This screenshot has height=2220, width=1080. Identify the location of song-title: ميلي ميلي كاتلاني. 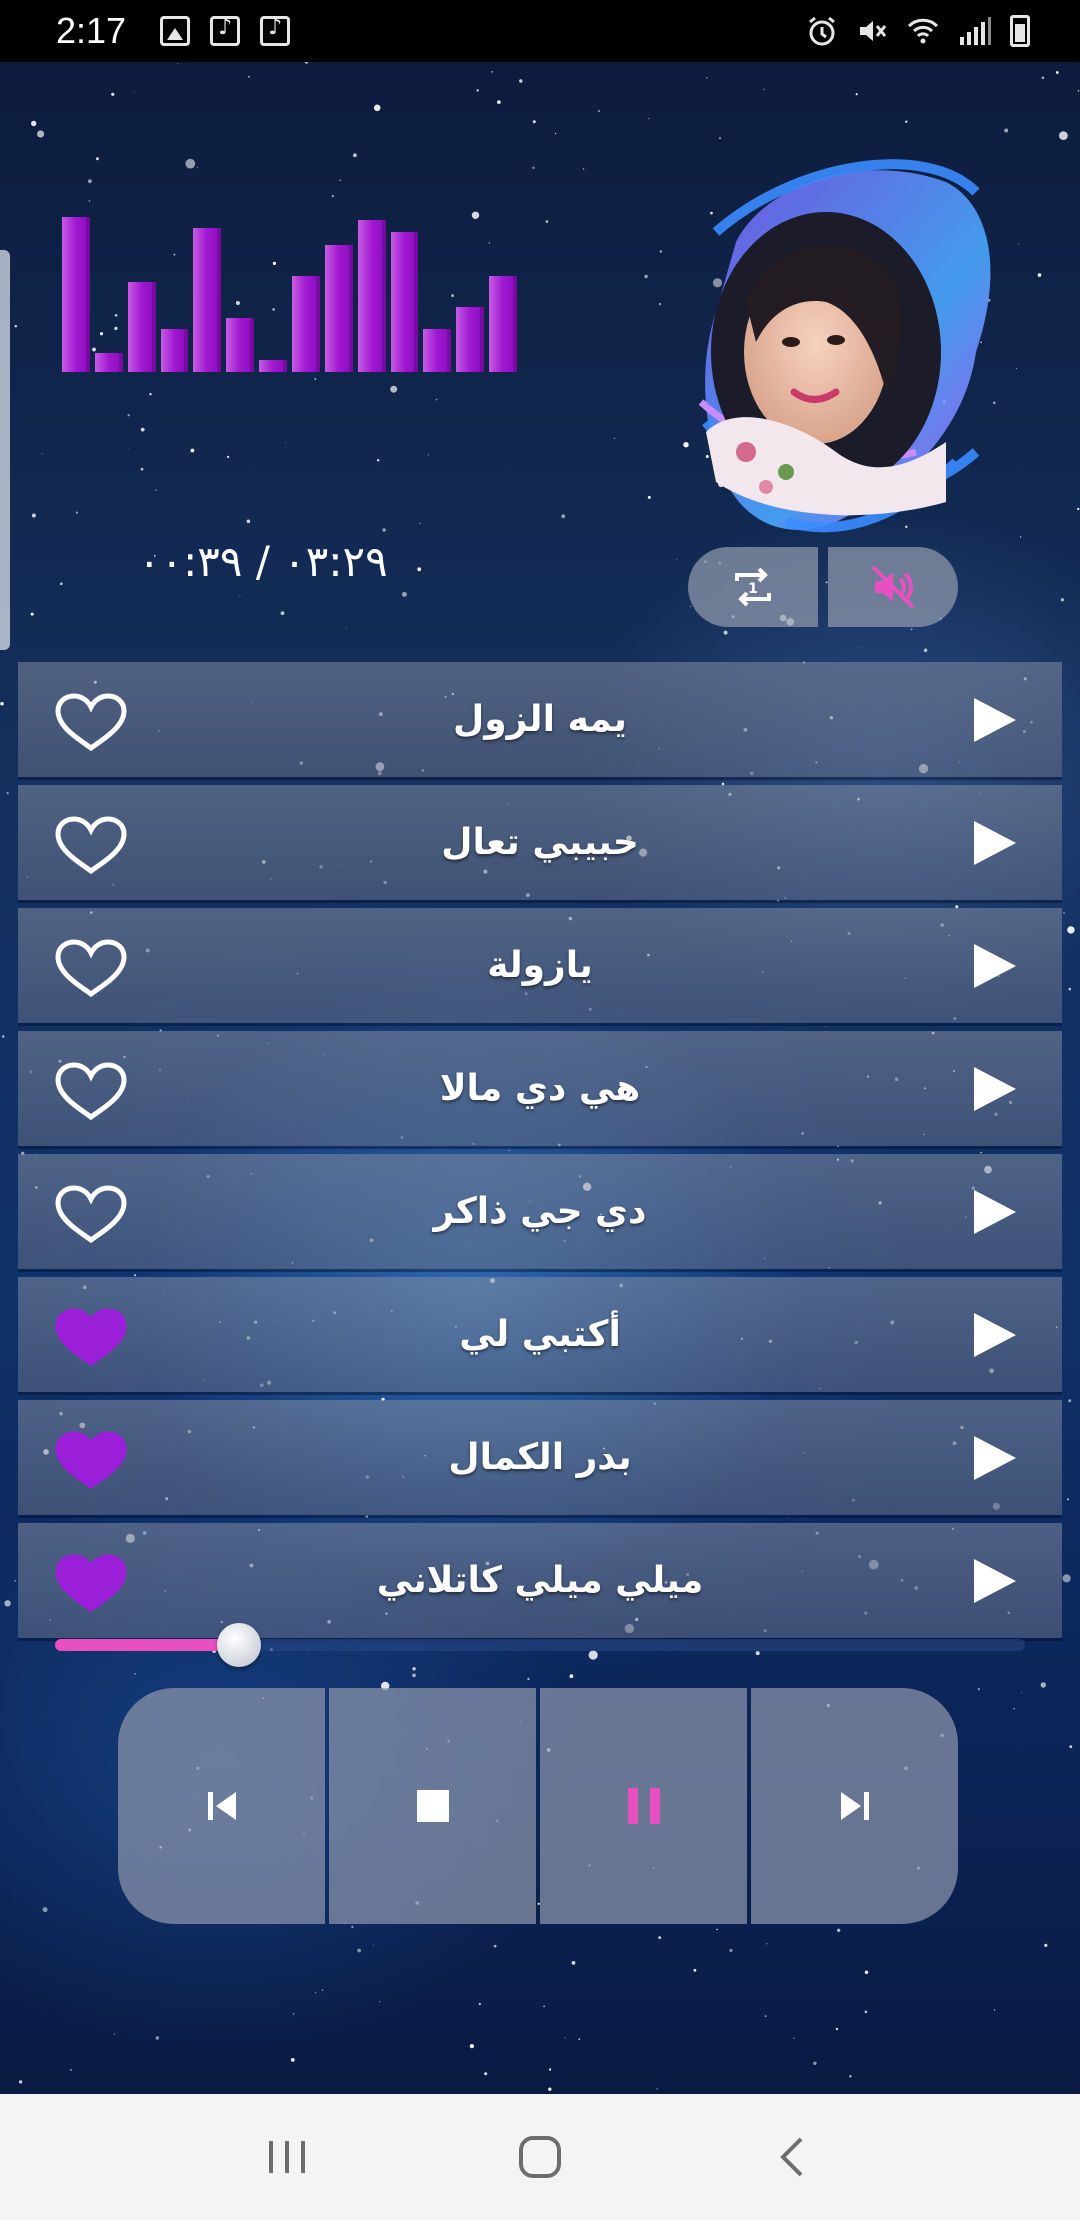
(540, 1580).